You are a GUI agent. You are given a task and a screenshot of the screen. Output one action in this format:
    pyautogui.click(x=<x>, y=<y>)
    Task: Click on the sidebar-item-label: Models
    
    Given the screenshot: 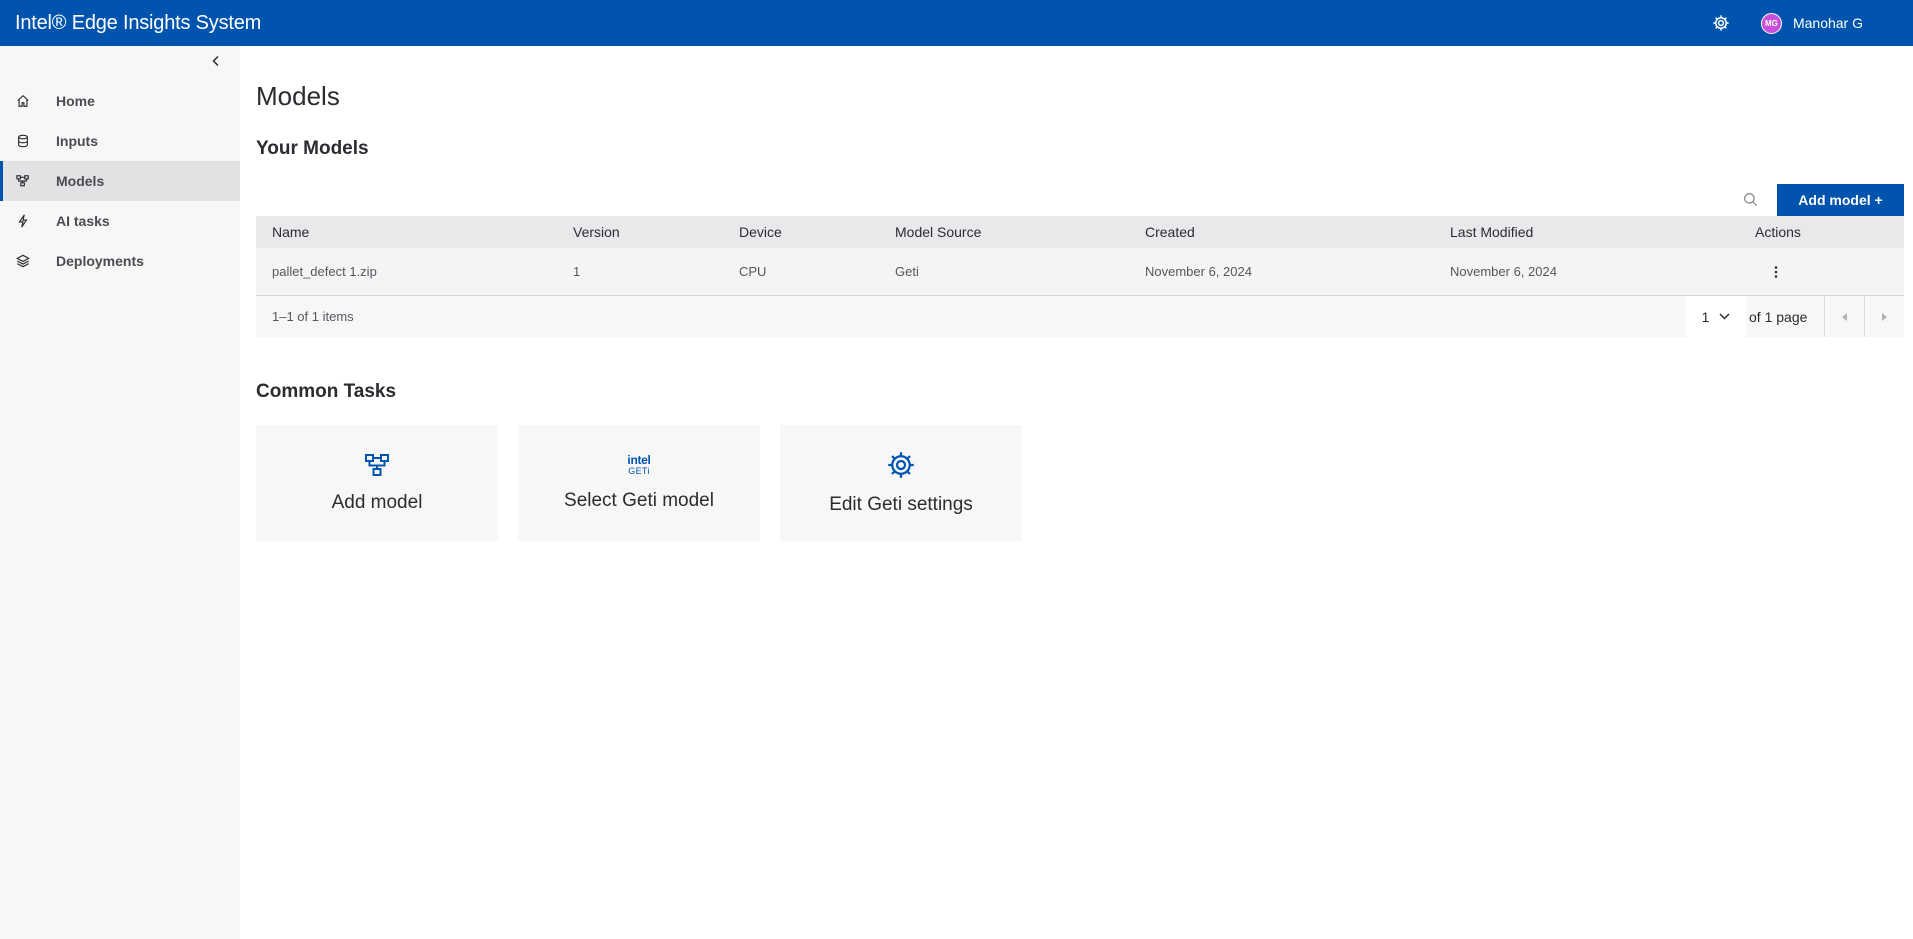 What is the action you would take?
    pyautogui.click(x=80, y=181)
    